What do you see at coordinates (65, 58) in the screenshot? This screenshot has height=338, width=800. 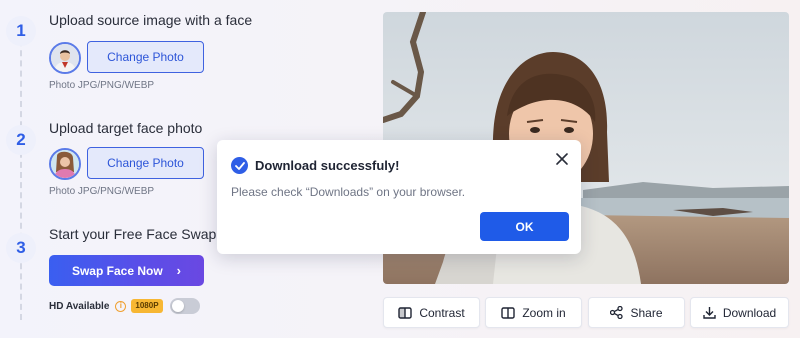 I see `source-face-thumbnail` at bounding box center [65, 58].